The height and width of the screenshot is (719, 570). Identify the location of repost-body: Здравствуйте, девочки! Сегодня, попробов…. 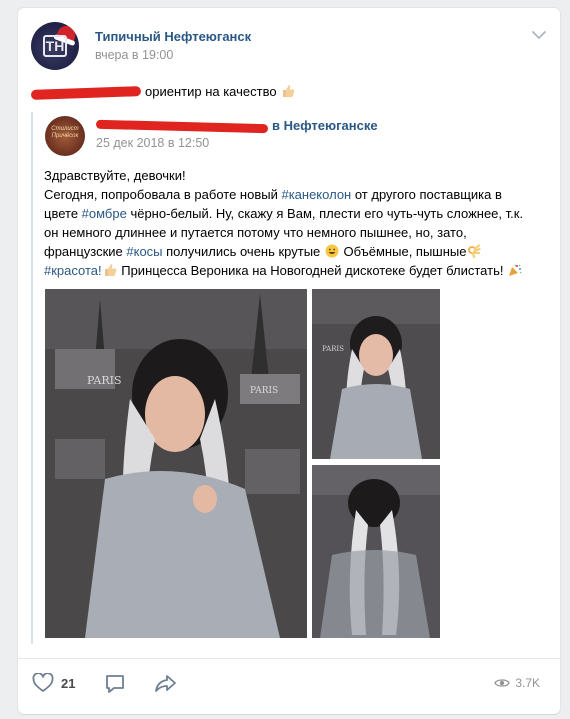
(294, 223).